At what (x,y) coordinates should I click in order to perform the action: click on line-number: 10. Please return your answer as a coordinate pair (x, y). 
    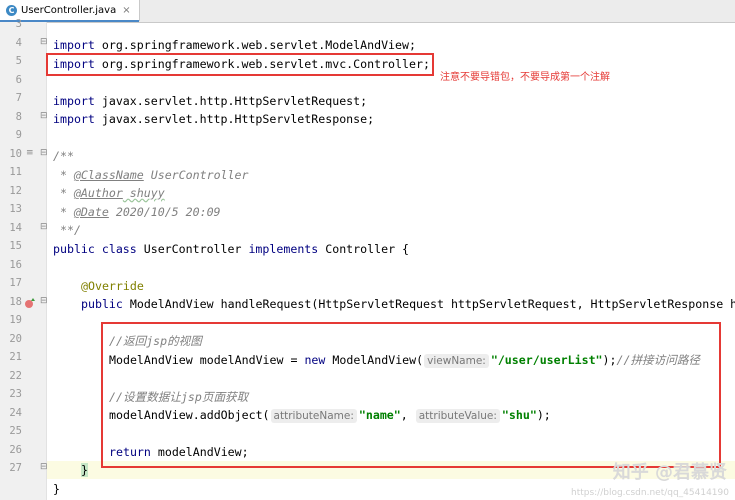
    Looking at the image, I should click on (15, 154).